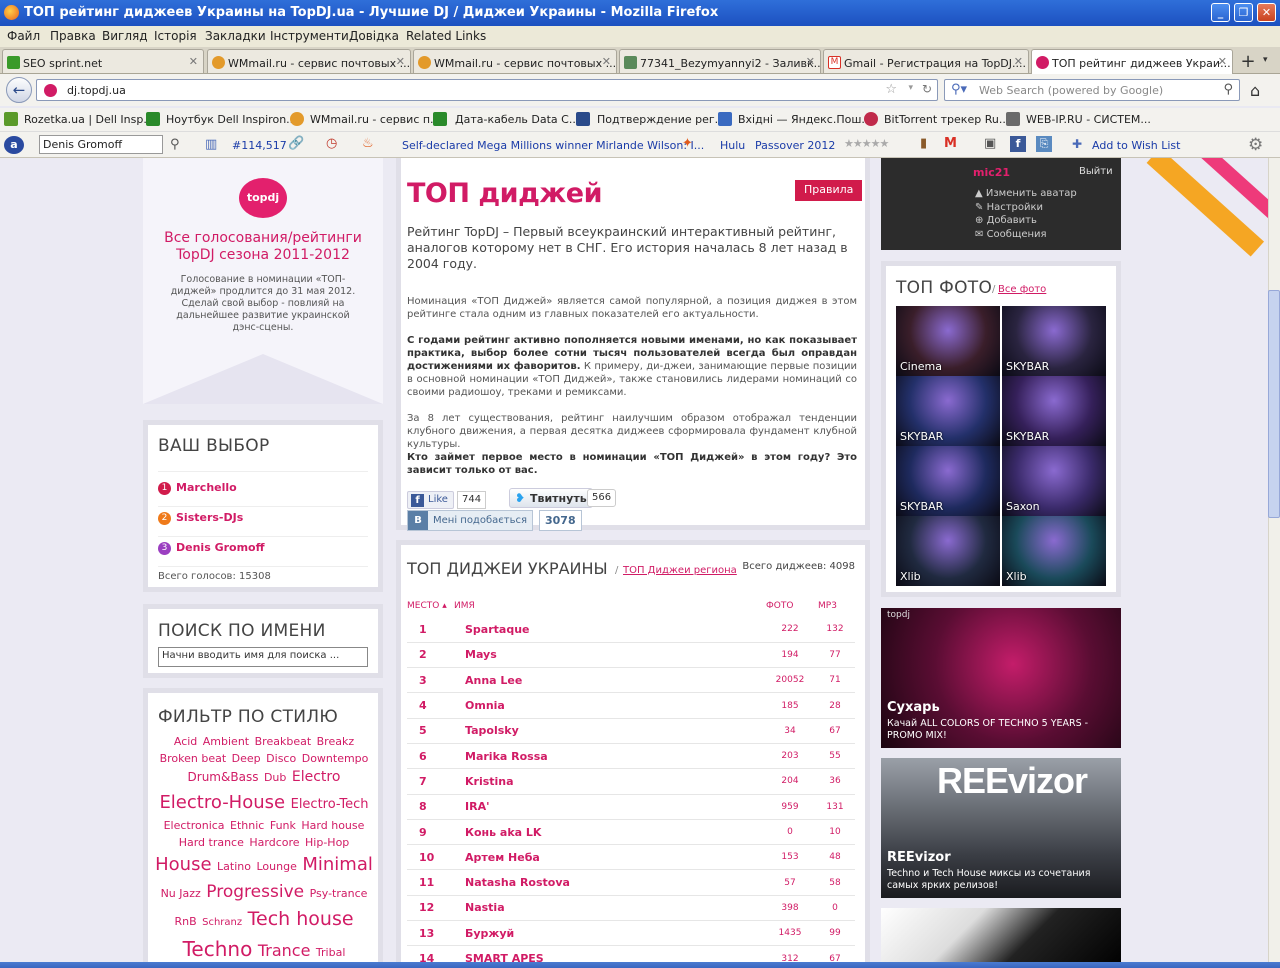 This screenshot has width=1280, height=968. Describe the element at coordinates (263, 524) in the screenshot. I see `choice-item: 2 Sisters-DJs` at that location.